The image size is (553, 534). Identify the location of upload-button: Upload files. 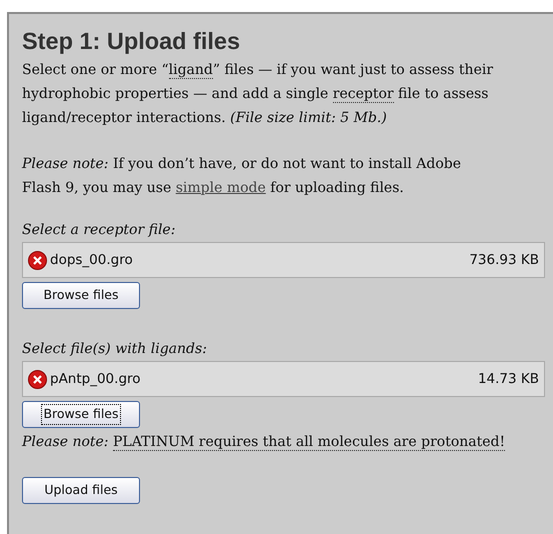
(81, 490).